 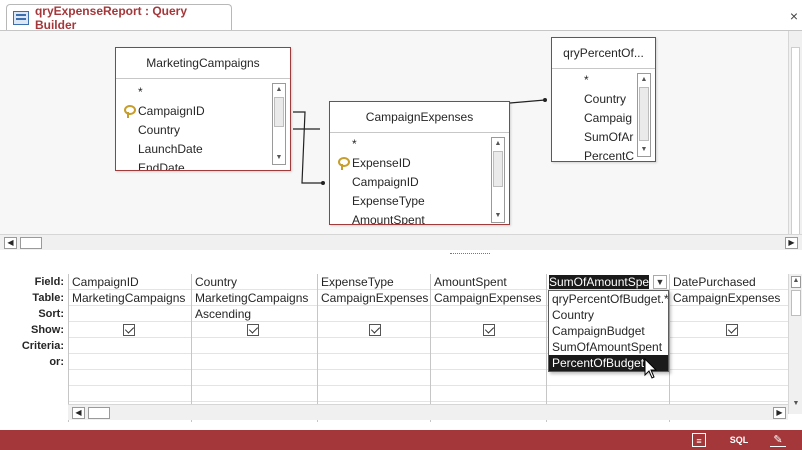 I want to click on field-list-item: LaunchDate, so click(x=203, y=149).